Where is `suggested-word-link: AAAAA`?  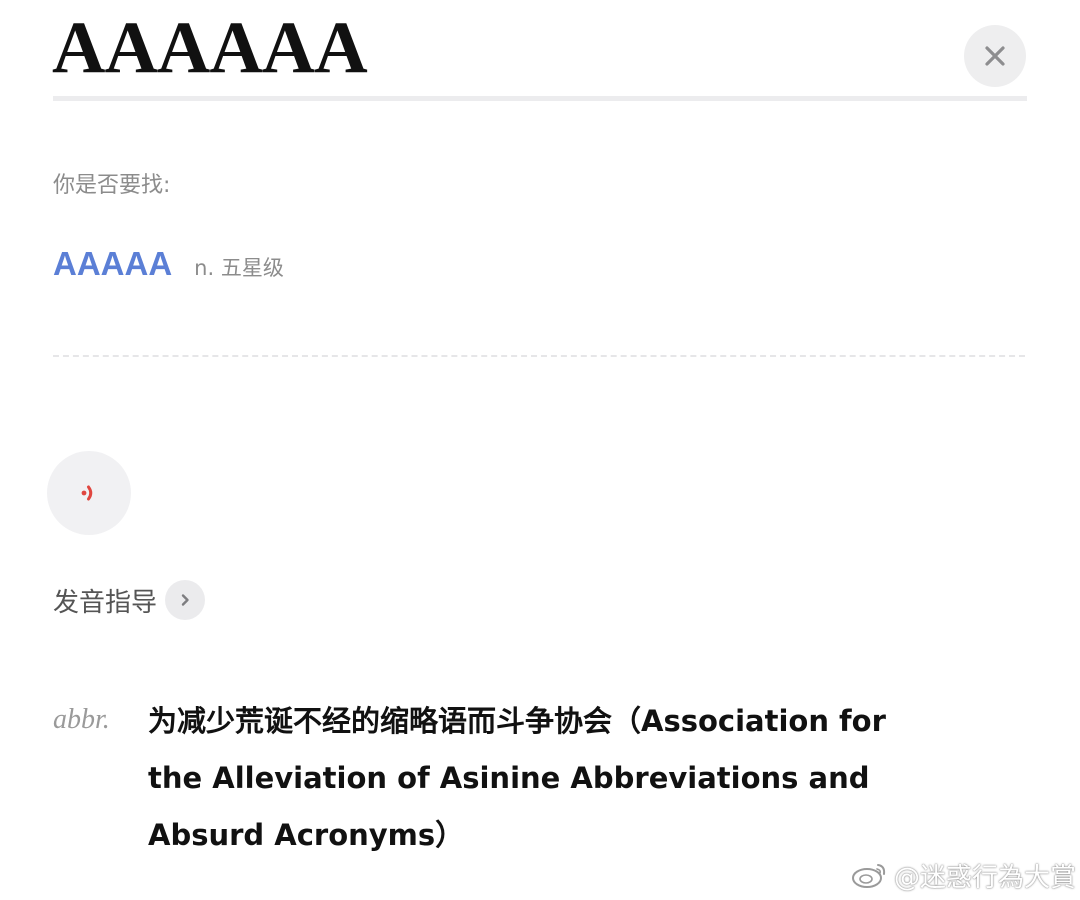
suggested-word-link: AAAAA is located at coordinates (112, 264).